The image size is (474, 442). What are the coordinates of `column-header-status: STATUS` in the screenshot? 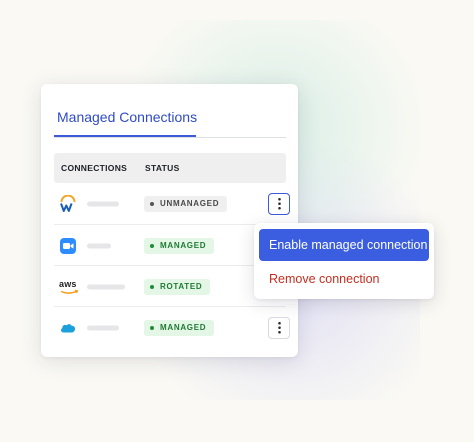 It's located at (162, 168).